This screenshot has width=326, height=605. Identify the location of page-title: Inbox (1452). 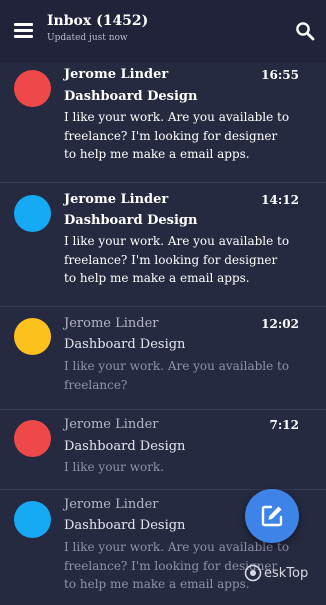
(98, 21).